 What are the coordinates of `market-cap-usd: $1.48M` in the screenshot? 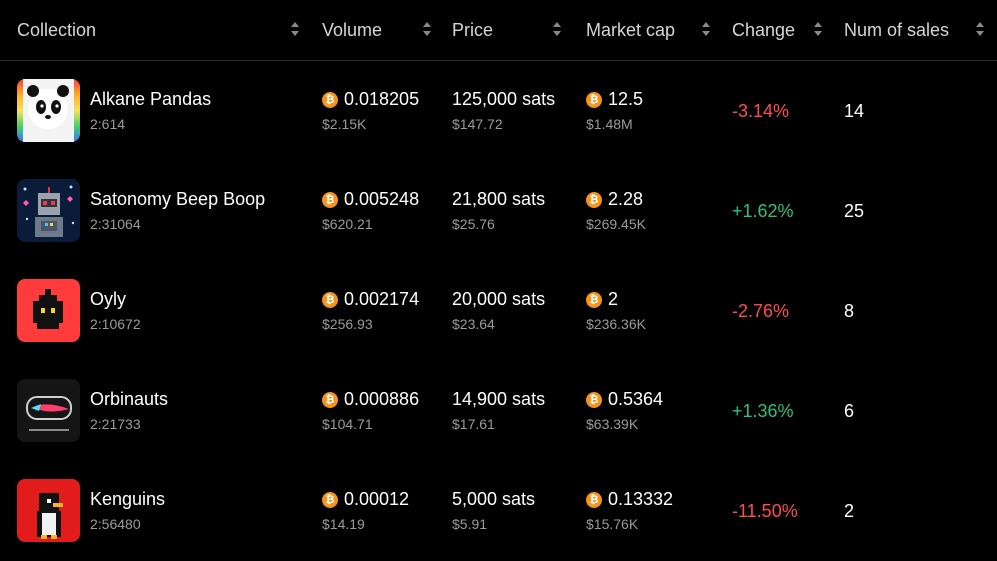 It's located at (609, 124).